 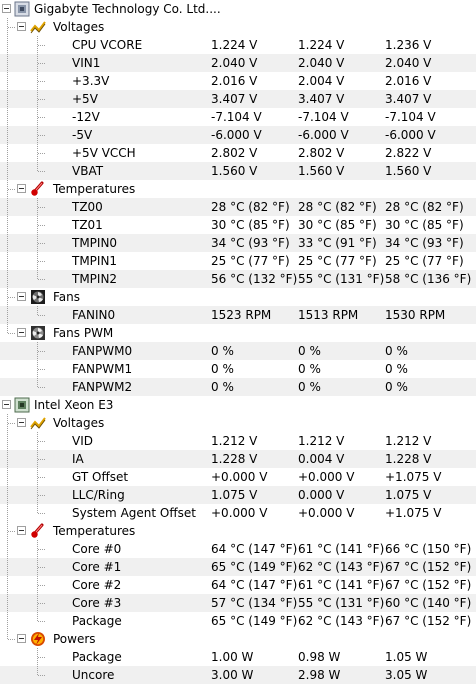 What do you see at coordinates (341, 567) in the screenshot?
I see `sensor-min: 62 °C (143 °F)` at bounding box center [341, 567].